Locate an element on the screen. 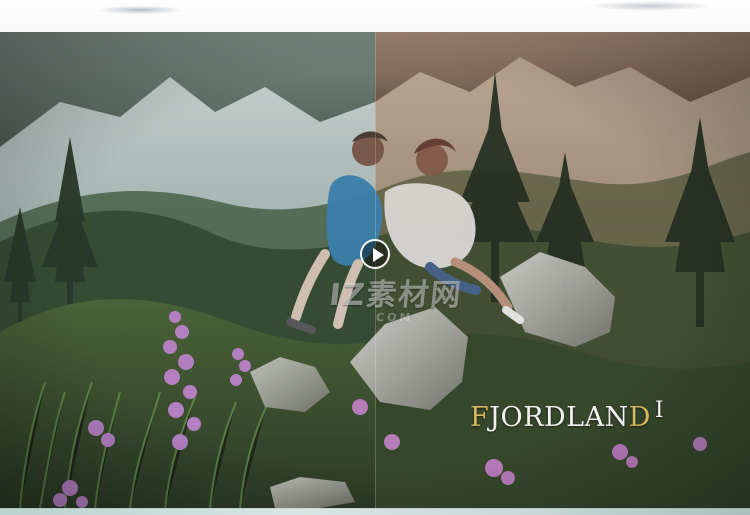 The width and height of the screenshot is (750, 515). bottom-strip is located at coordinates (375, 511).